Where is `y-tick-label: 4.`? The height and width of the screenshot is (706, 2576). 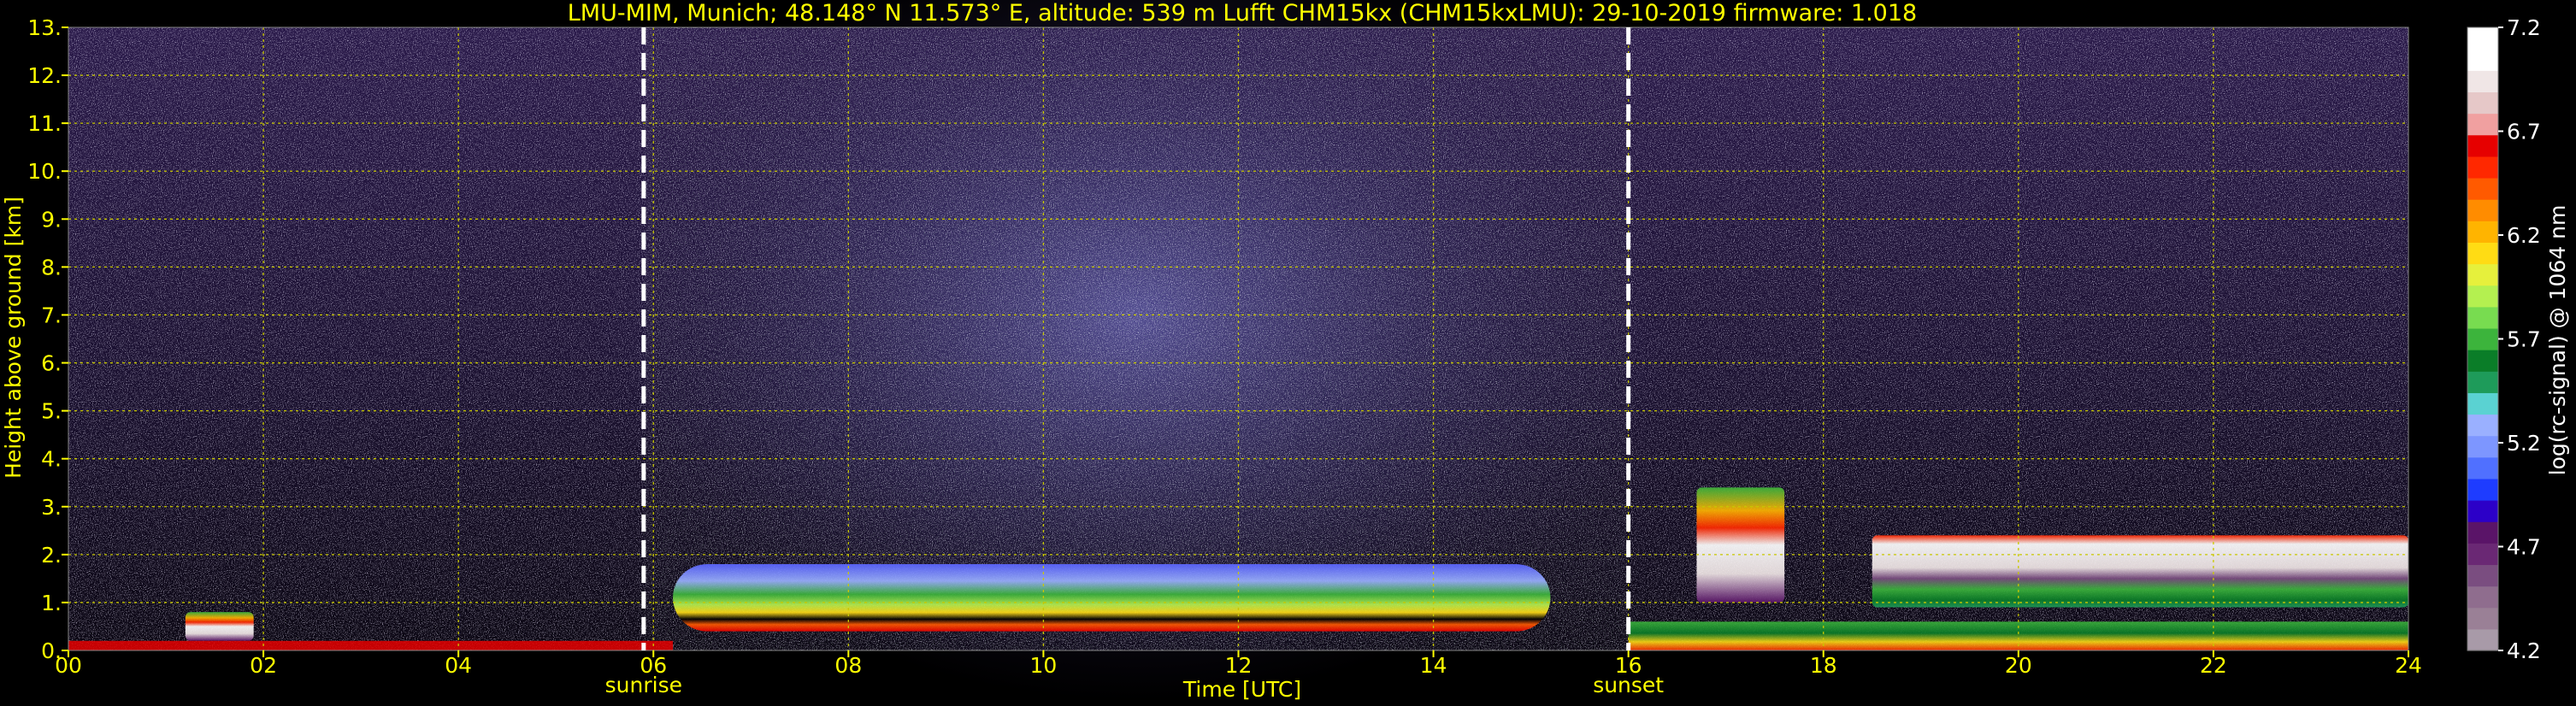
y-tick-label: 4. is located at coordinates (51, 459).